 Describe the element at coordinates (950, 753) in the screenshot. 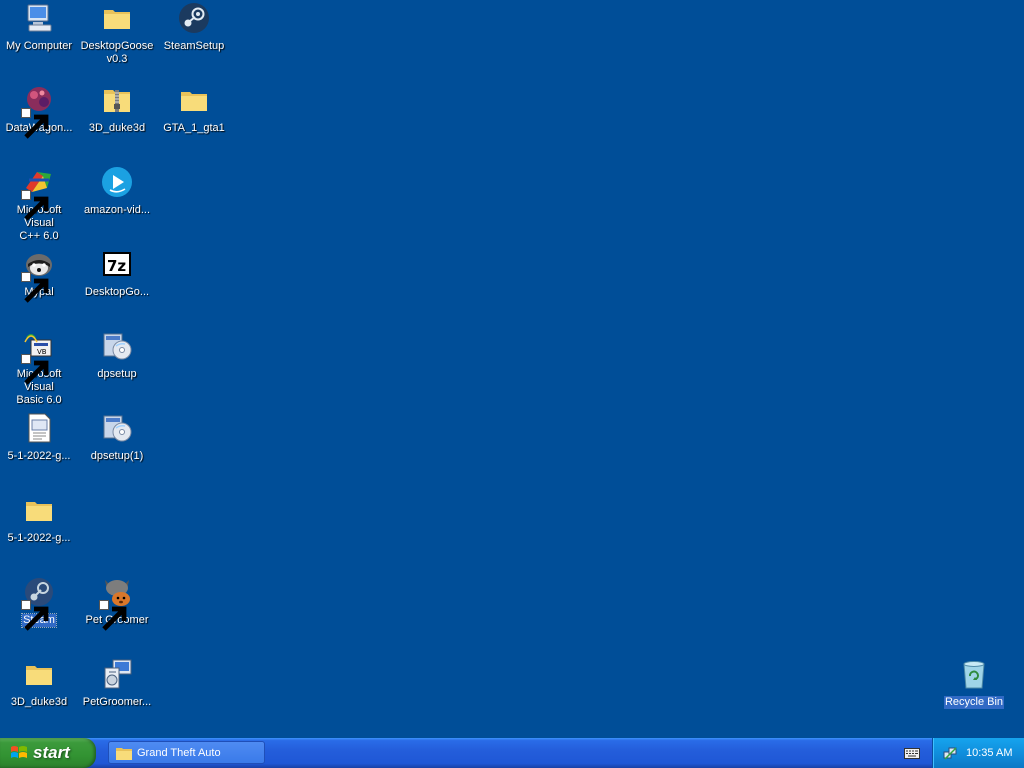

I see `network-icon` at that location.